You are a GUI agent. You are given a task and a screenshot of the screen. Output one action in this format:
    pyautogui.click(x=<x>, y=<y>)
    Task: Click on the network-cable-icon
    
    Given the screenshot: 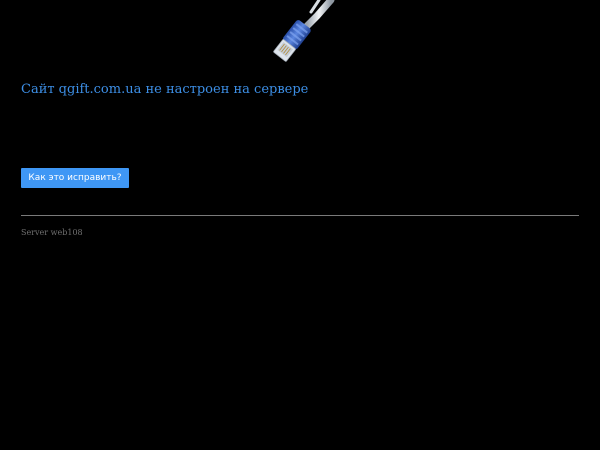 What is the action you would take?
    pyautogui.click(x=304, y=31)
    